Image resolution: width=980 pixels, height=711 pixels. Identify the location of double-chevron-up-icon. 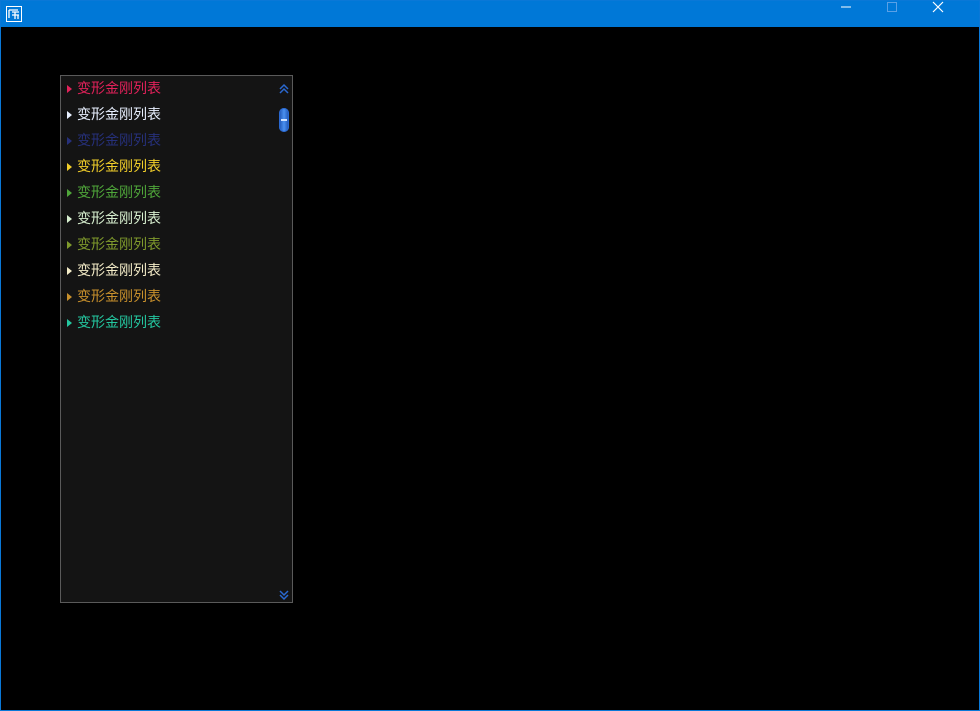
(284, 87).